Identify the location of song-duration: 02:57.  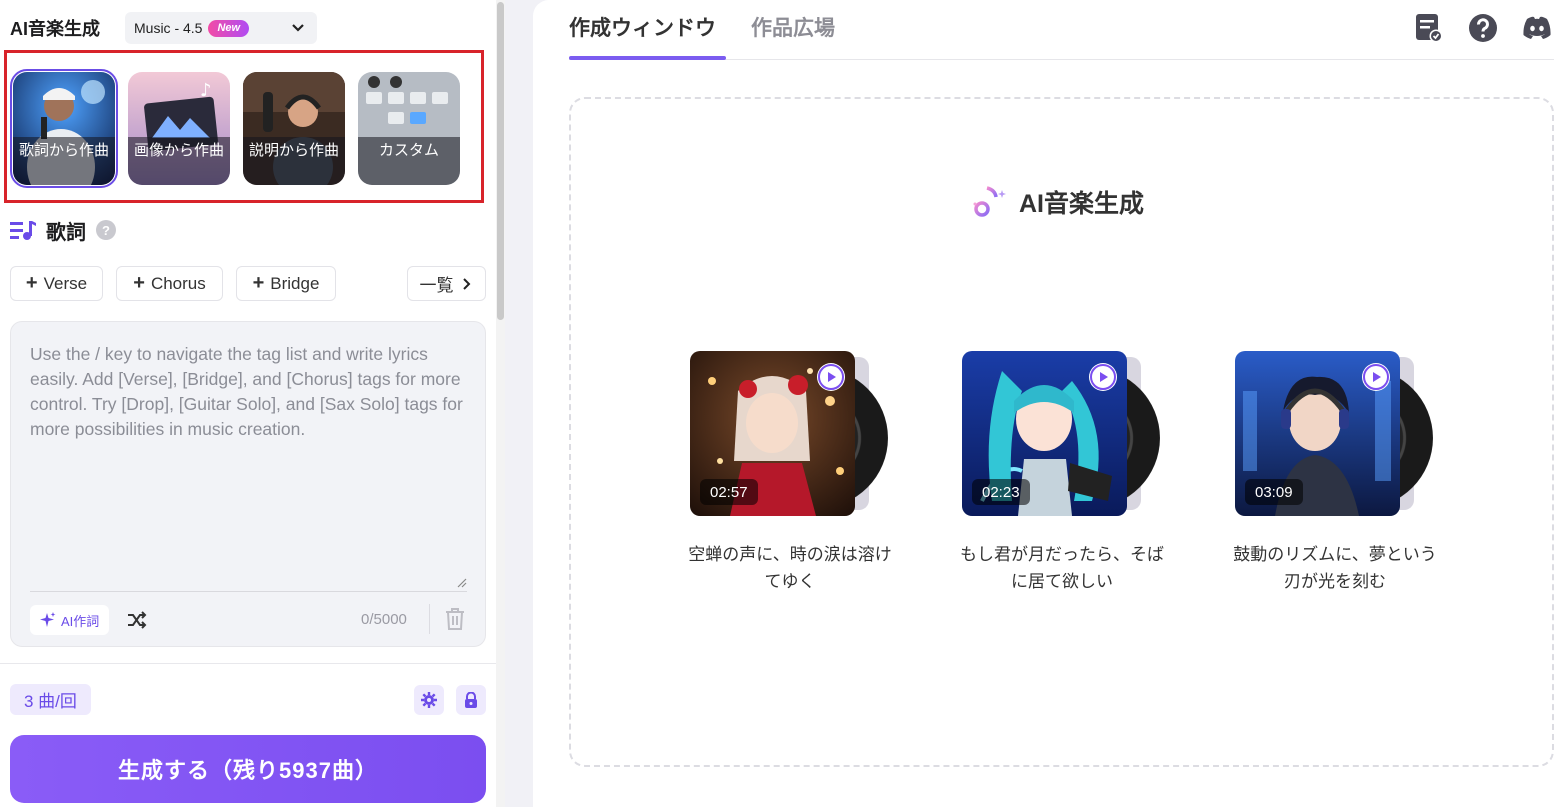
(729, 492).